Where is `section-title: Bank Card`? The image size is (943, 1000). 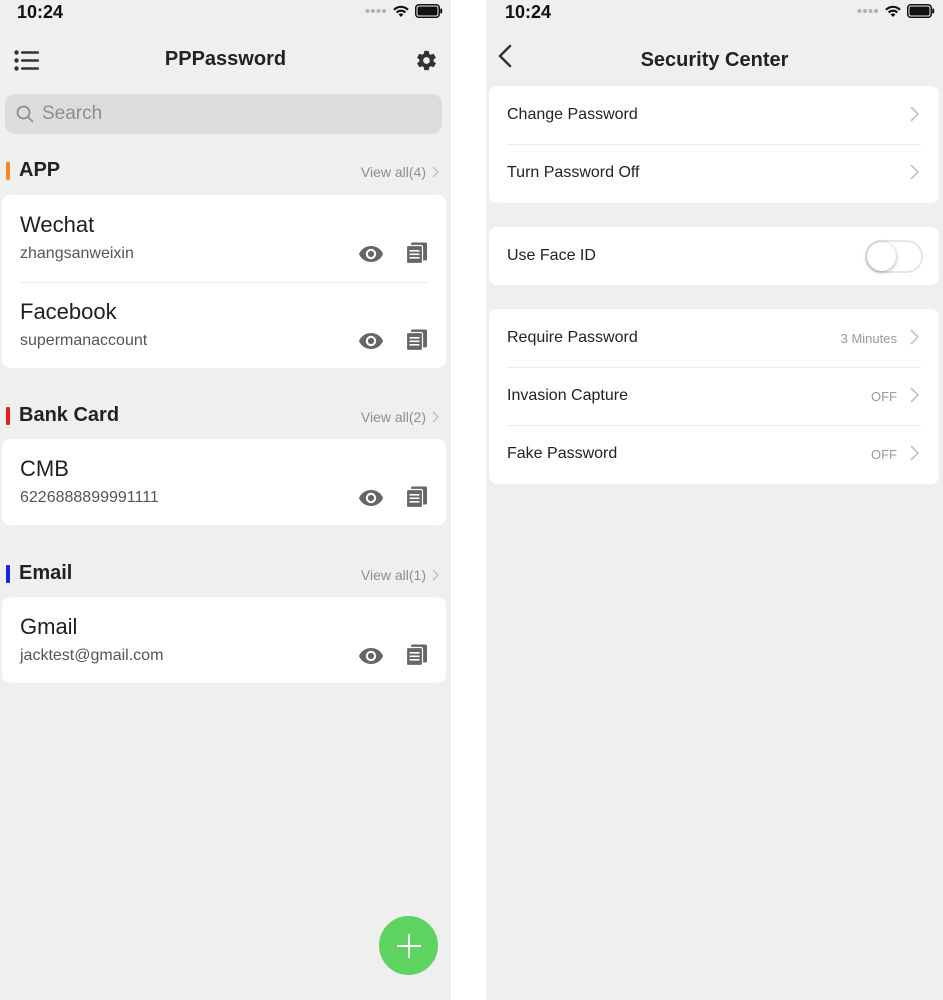 section-title: Bank Card is located at coordinates (69, 415).